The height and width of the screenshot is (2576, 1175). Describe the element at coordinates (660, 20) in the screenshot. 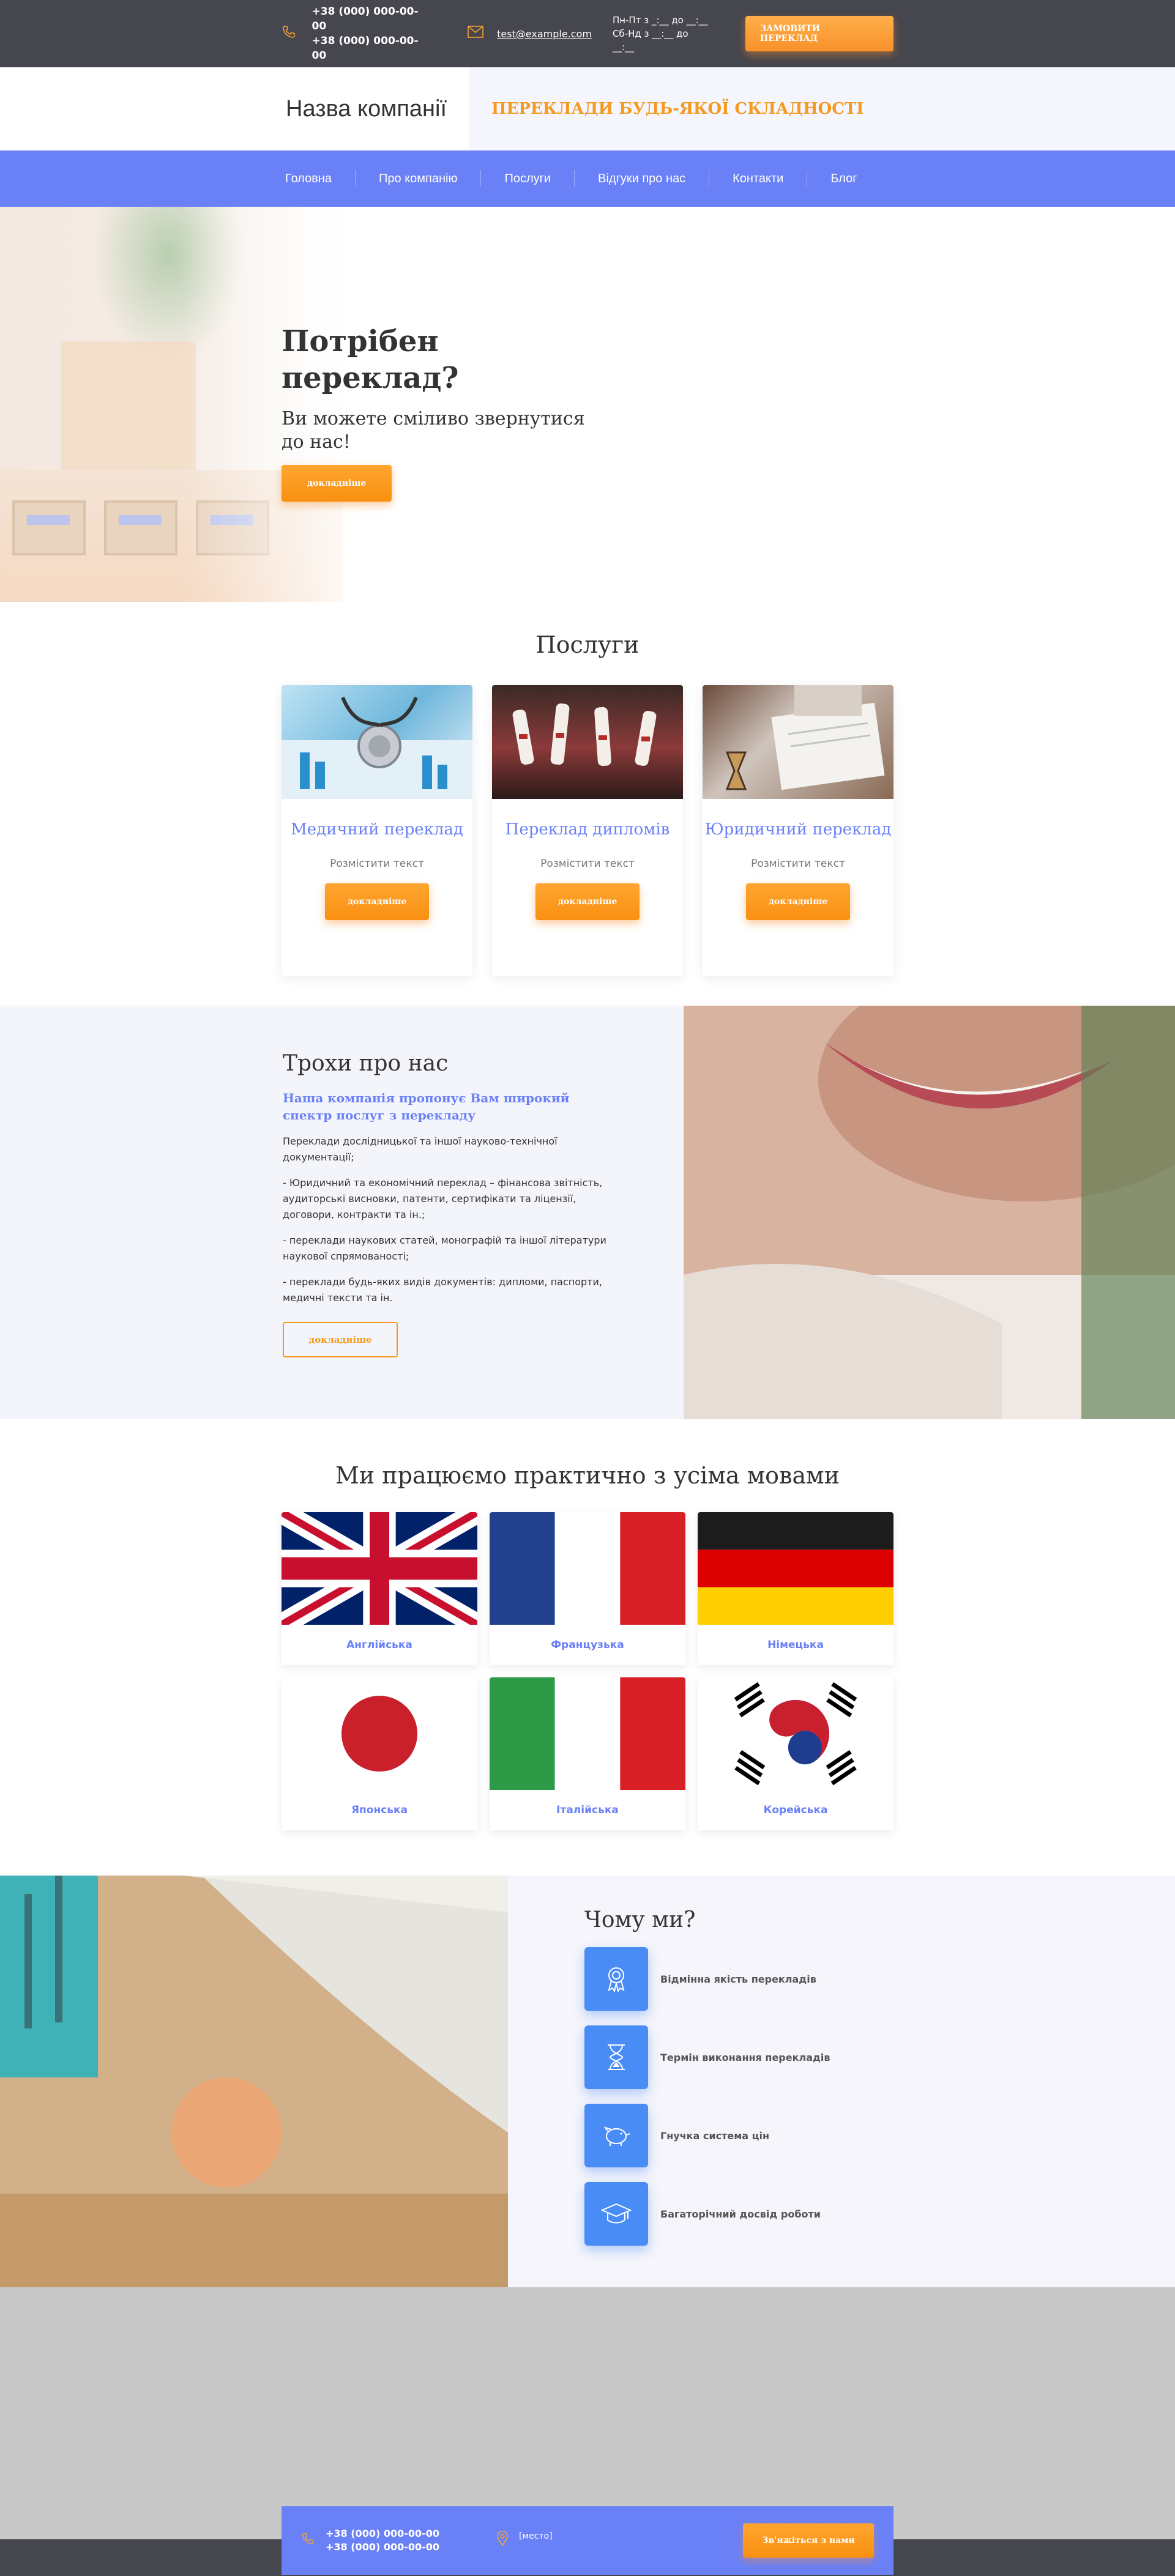

I see `hours-weekdays: Пн-Пт з _:__ до __:__` at that location.